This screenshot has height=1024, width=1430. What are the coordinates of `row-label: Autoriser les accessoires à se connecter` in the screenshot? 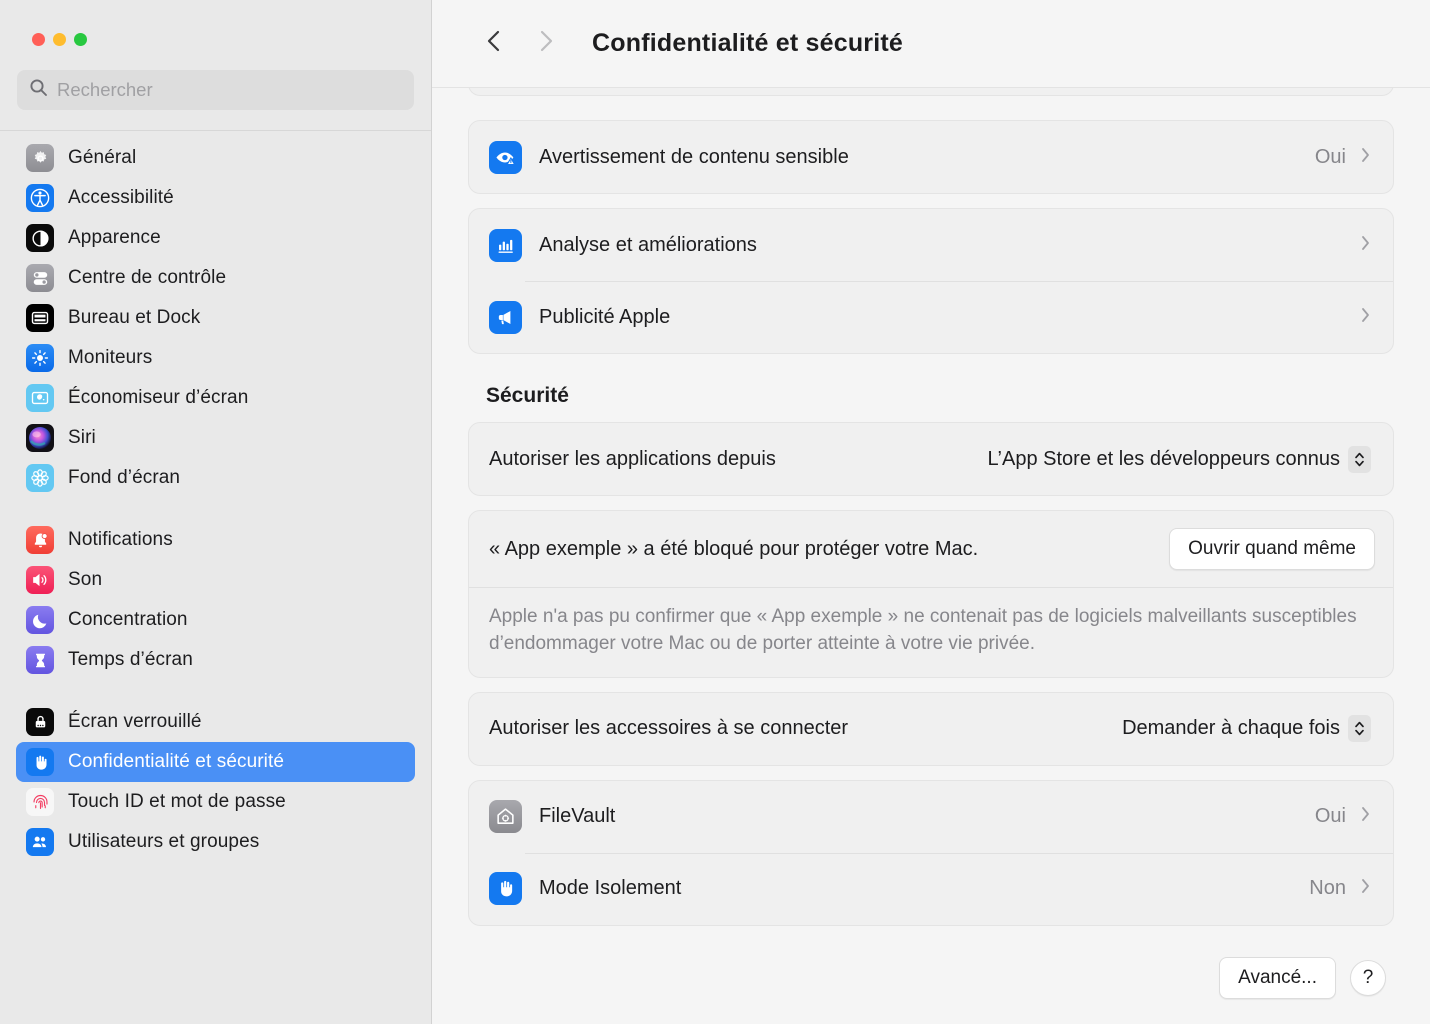 It's located at (669, 728).